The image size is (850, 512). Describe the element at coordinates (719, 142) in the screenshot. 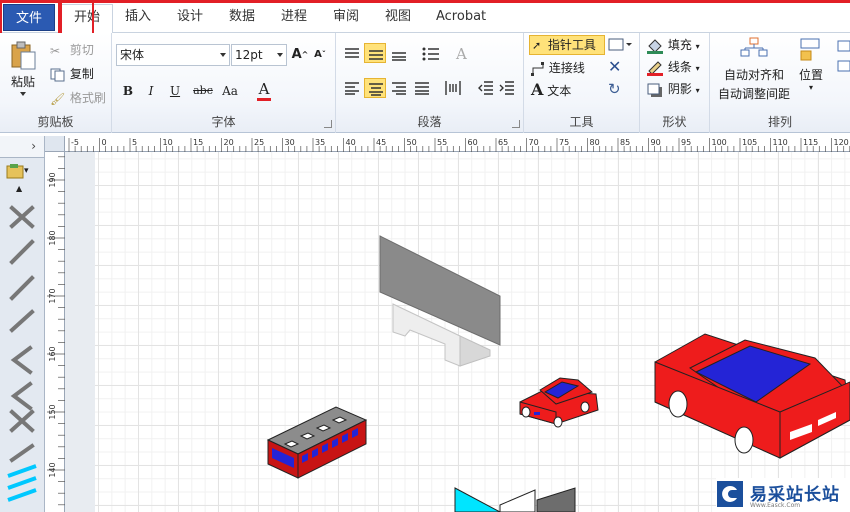

I see `ruler-tick-label: 100` at that location.